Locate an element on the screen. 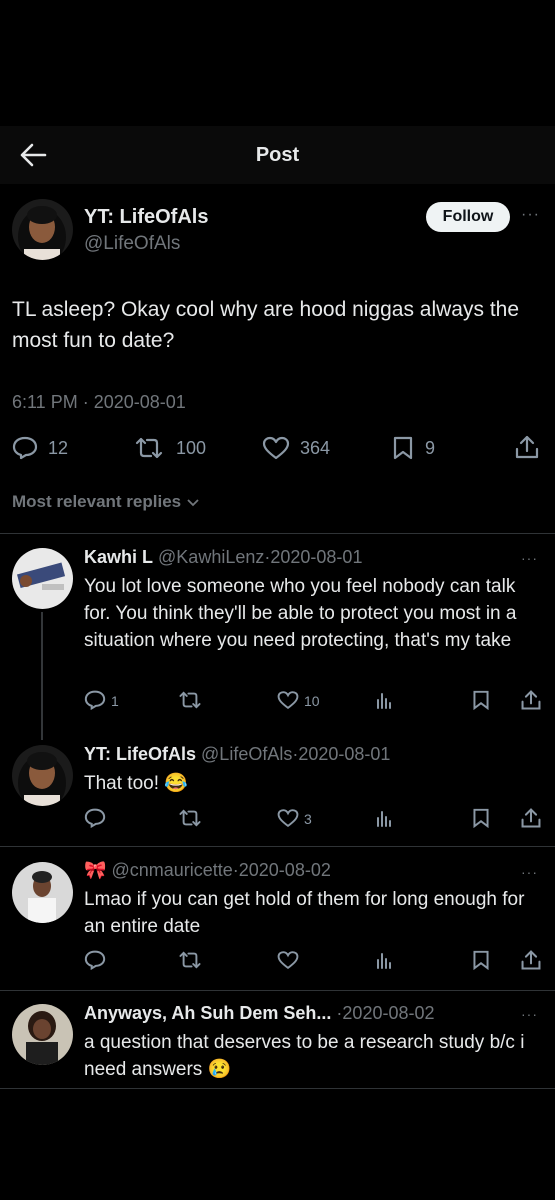  chevron-down-icon is located at coordinates (193, 502).